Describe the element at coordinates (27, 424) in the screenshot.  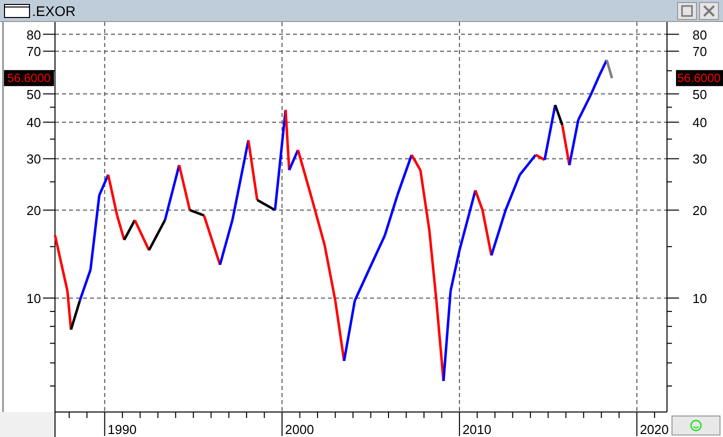
I see `corner-panel` at that location.